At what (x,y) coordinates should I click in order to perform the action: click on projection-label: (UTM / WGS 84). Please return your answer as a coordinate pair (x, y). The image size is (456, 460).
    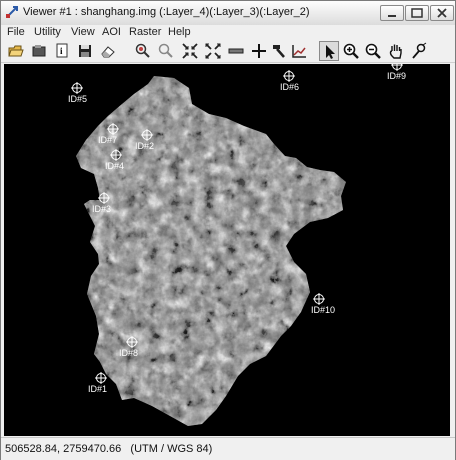
    Looking at the image, I should click on (171, 449).